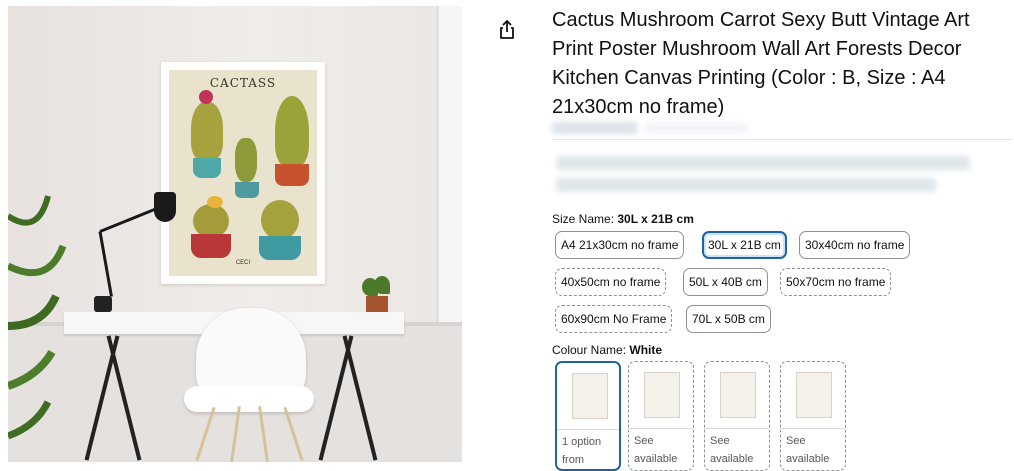  Describe the element at coordinates (655, 219) in the screenshot. I see `selected-size: 30L x 21B cm` at that location.